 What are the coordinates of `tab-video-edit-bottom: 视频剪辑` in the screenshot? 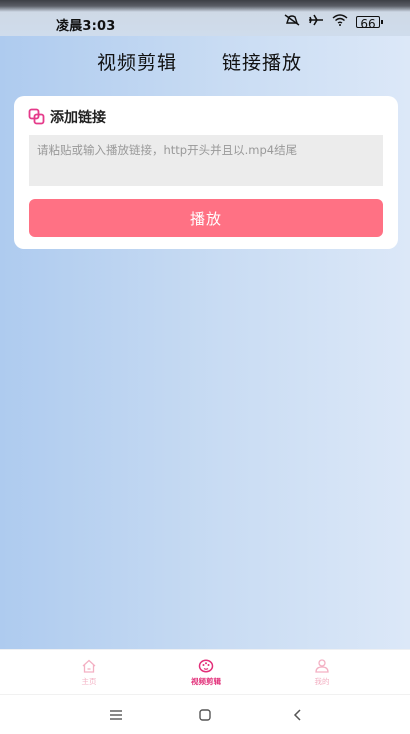 It's located at (206, 672).